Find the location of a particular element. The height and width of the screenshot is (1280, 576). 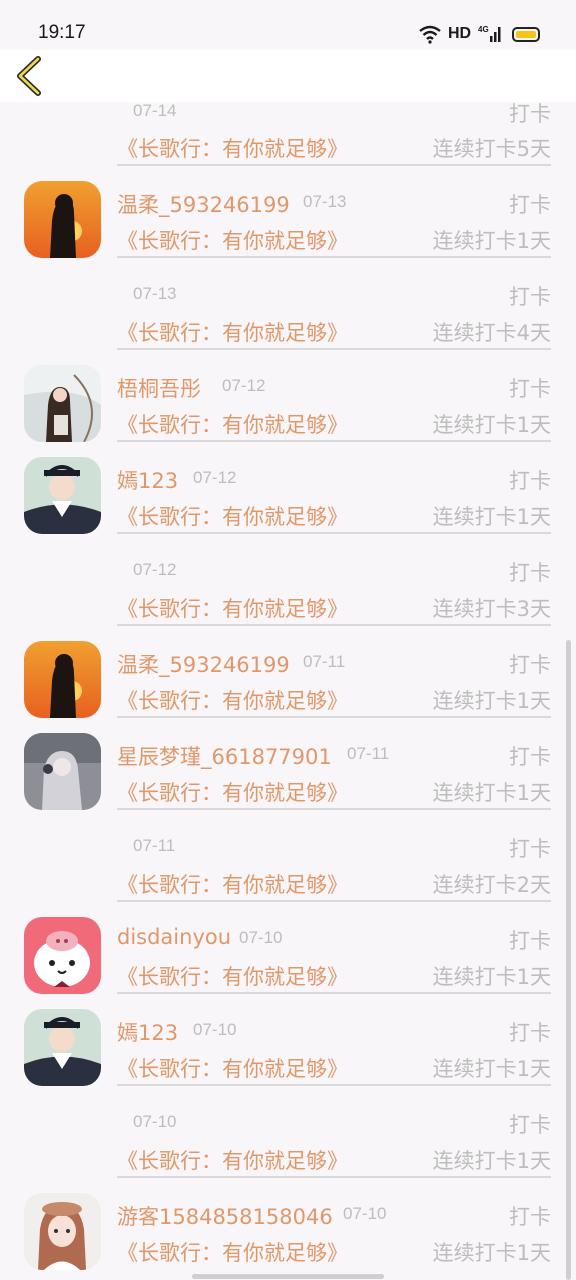

home-indicator is located at coordinates (288, 1276).